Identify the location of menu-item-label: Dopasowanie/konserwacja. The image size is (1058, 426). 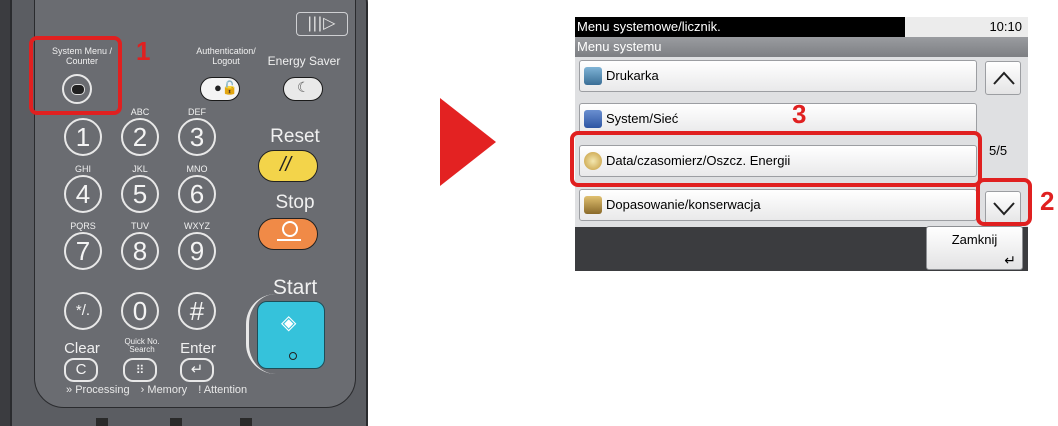
(683, 204).